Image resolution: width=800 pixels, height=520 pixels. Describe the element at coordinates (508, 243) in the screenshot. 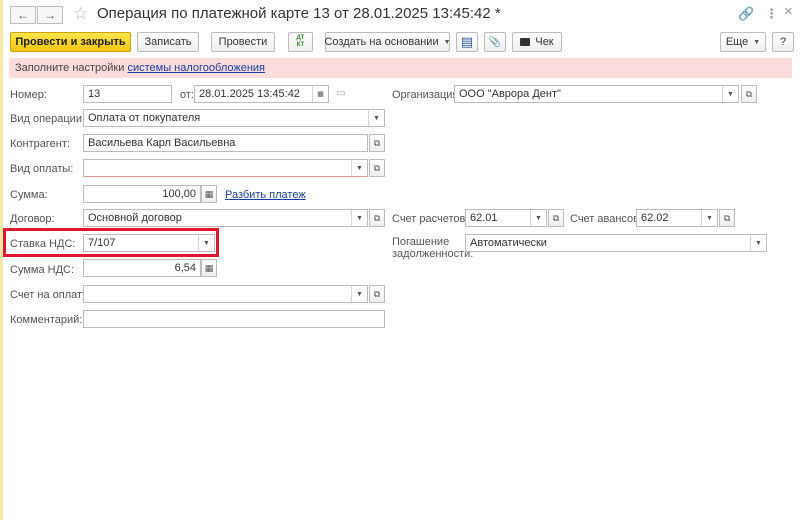

I see `debt-repayment-value: Автоматически` at that location.